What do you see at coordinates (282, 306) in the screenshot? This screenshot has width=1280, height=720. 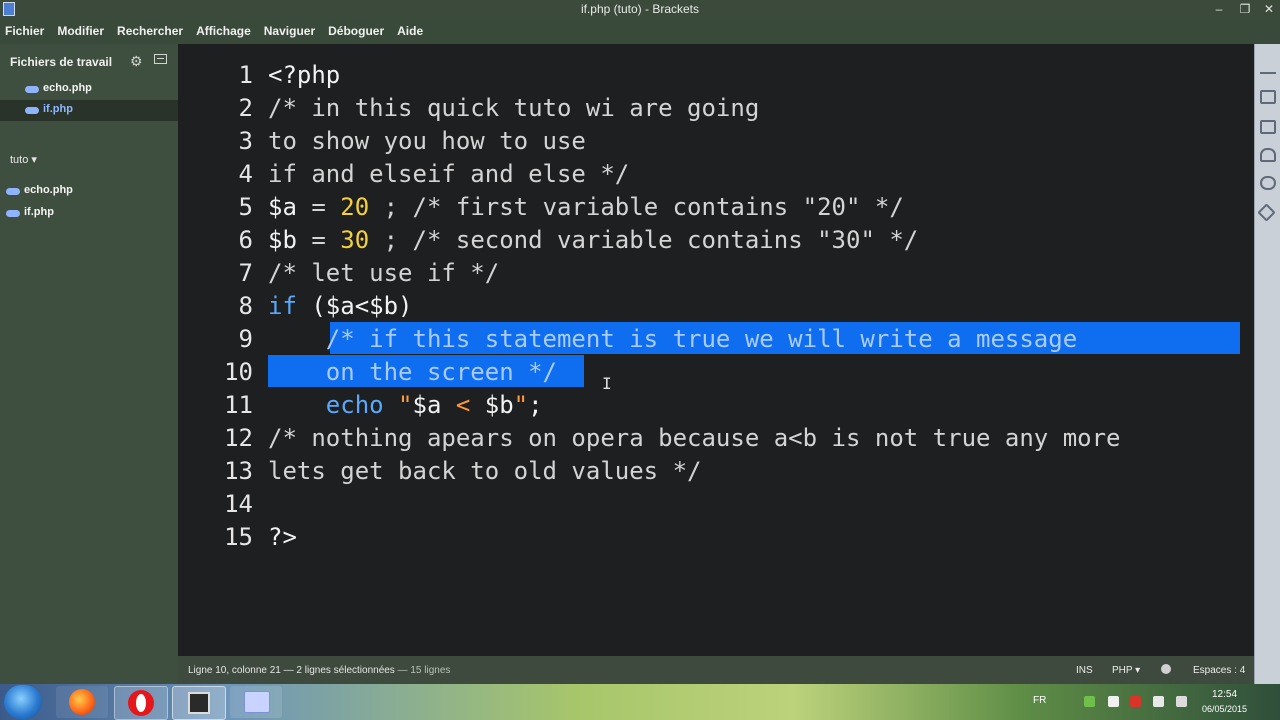 I see `code-token: if` at bounding box center [282, 306].